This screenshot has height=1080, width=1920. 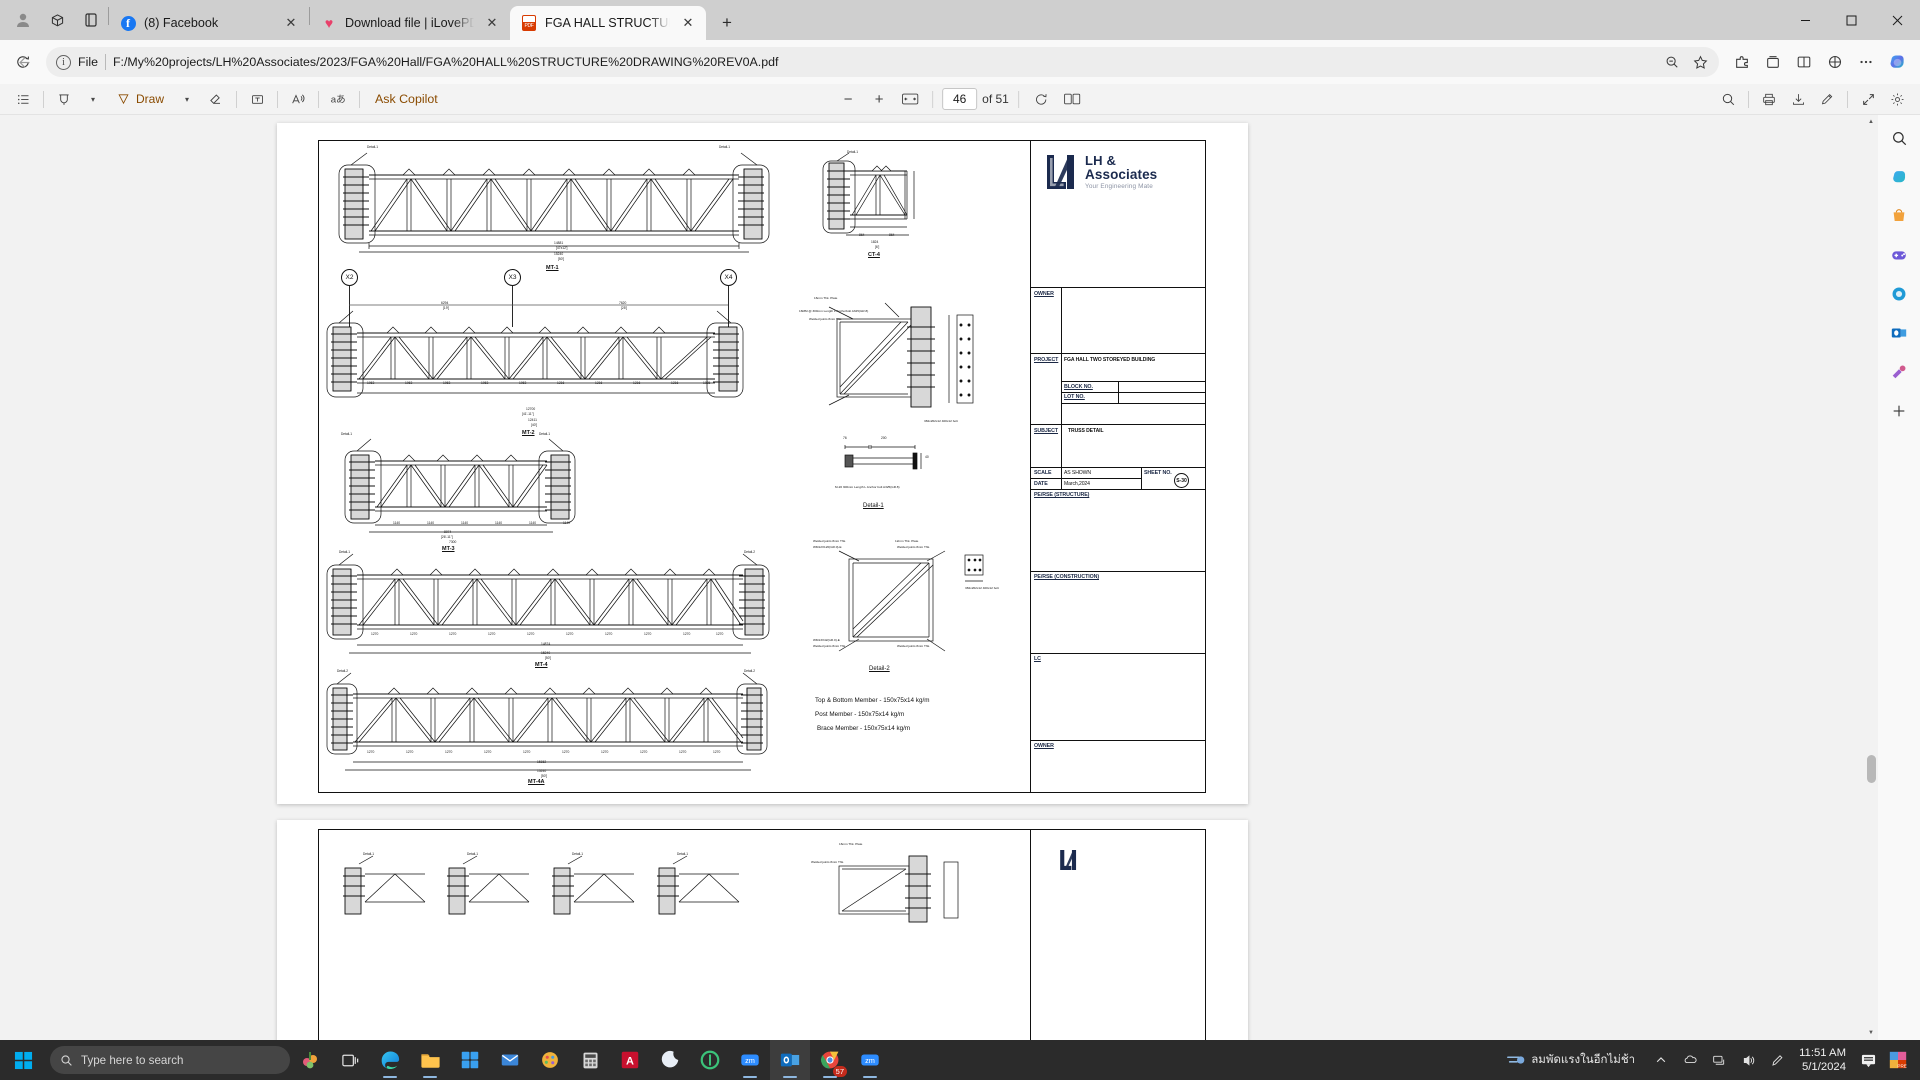 What do you see at coordinates (1748, 1060) in the screenshot?
I see `volume-icon` at bounding box center [1748, 1060].